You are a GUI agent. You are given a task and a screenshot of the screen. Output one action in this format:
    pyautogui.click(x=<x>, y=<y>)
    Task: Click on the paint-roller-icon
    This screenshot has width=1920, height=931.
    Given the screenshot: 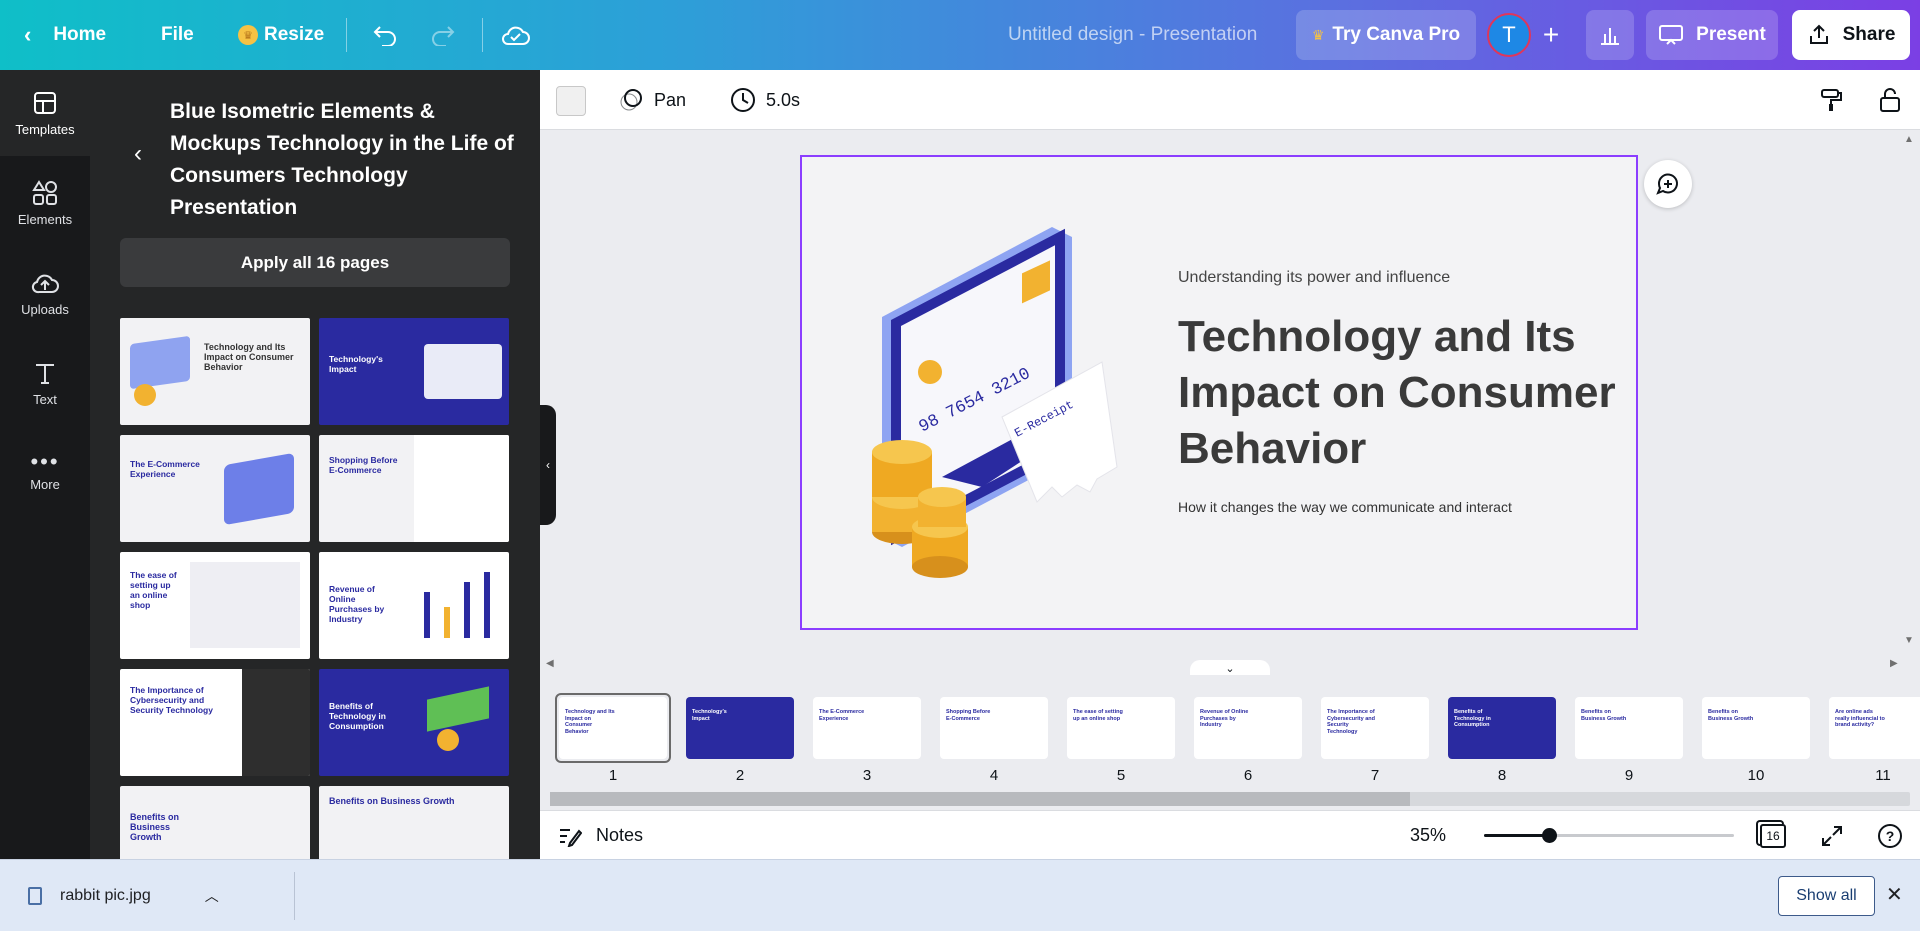 What is the action you would take?
    pyautogui.click(x=1831, y=100)
    